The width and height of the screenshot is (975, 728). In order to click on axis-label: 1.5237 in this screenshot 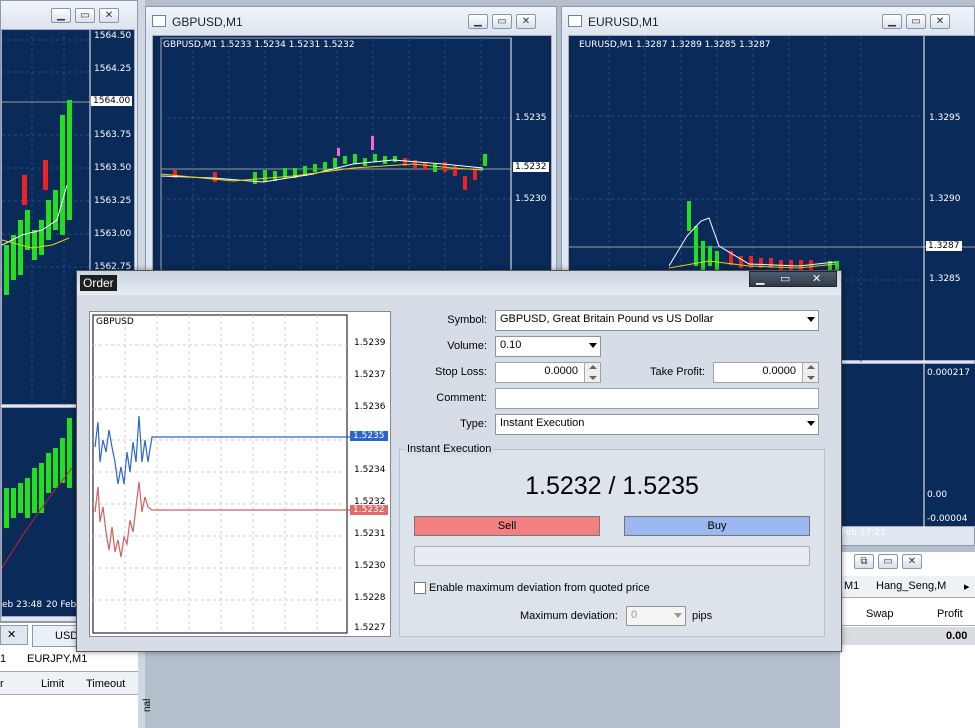, I will do `click(370, 375)`.